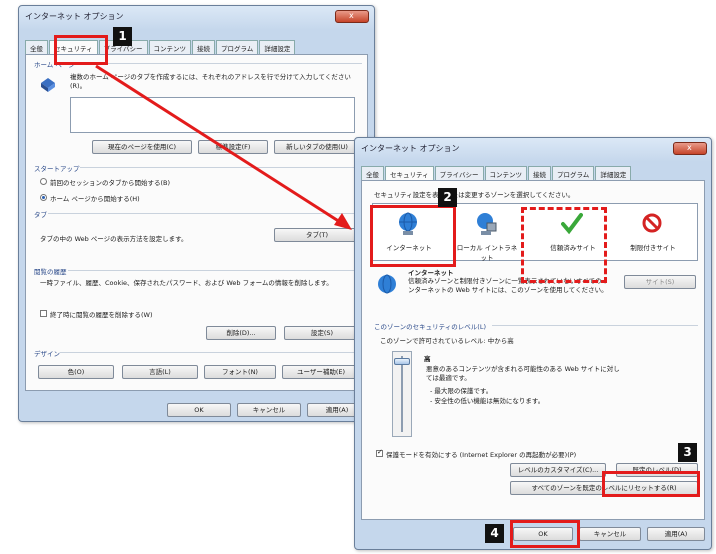  What do you see at coordinates (487, 224) in the screenshot?
I see `intranet-icon` at bounding box center [487, 224].